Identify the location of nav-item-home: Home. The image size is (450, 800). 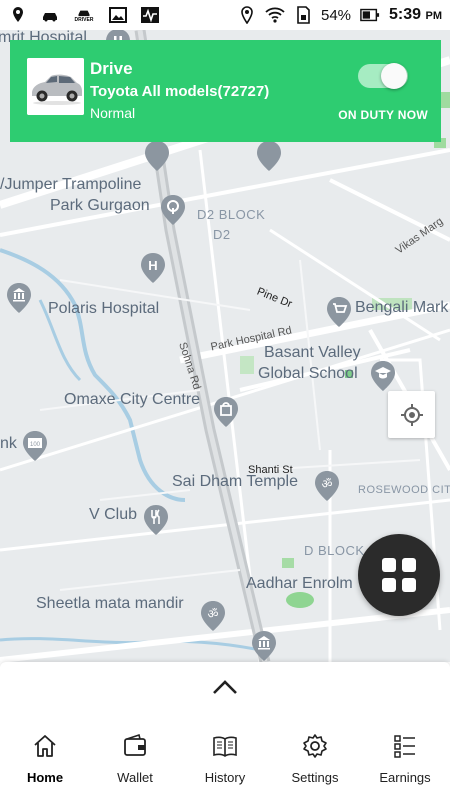
(45, 761).